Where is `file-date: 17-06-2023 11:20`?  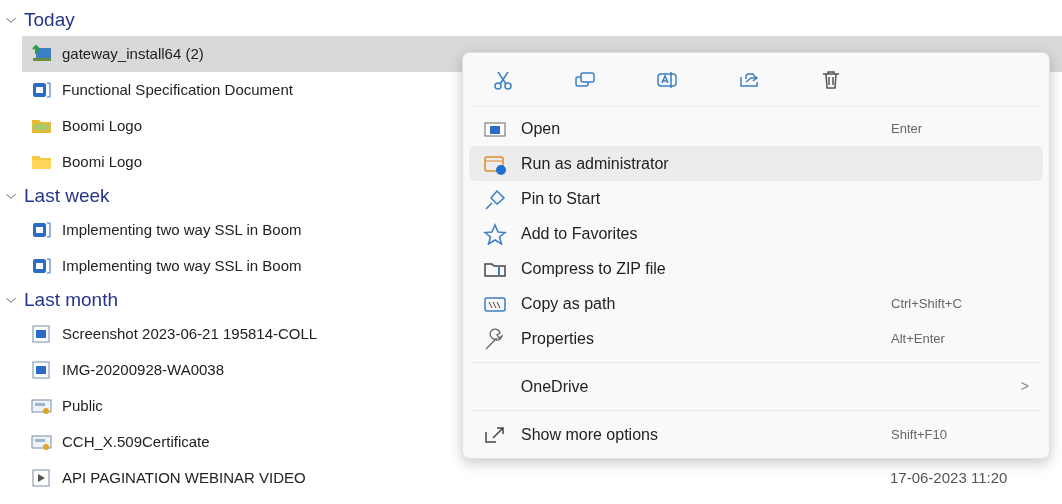 file-date: 17-06-2023 11:20 is located at coordinates (949, 477).